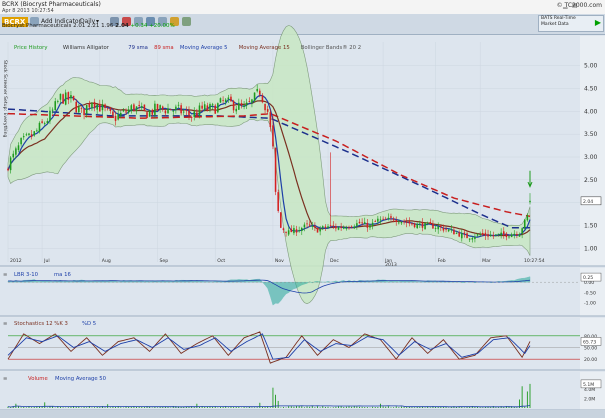 This screenshot has height=418, width=605. I want to click on price-legend-item: Bollinger Bands® 20 2, so click(331, 47).